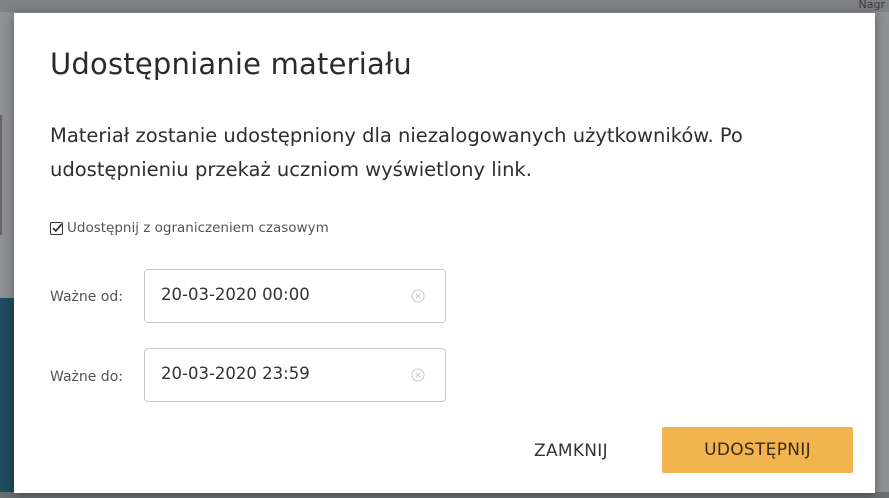  I want to click on checkbox-checked-icon, so click(57, 227).